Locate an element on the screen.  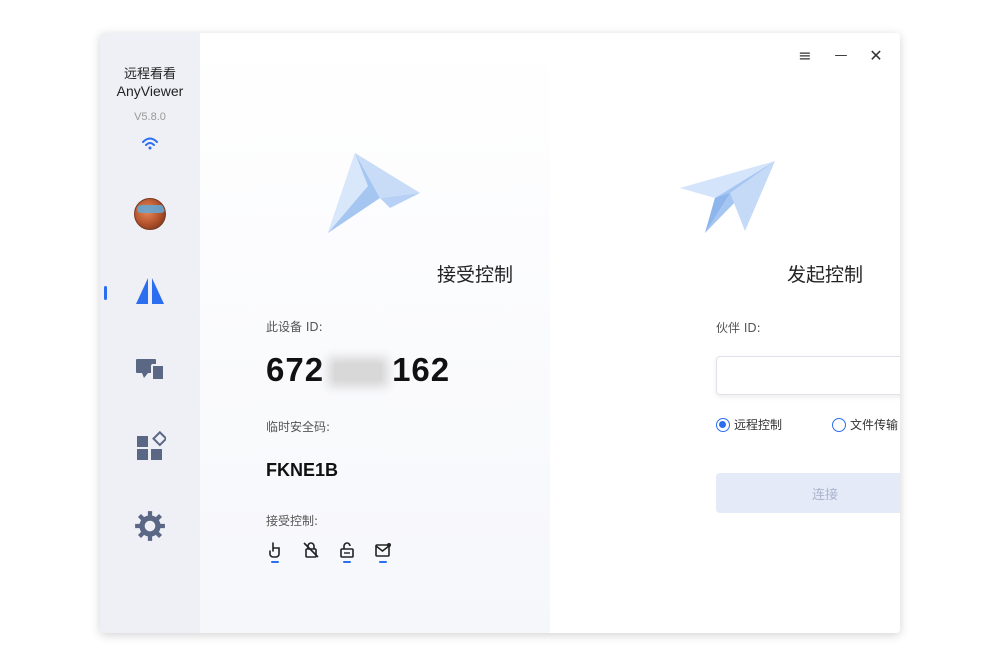
menu-button: ≡ is located at coordinates (805, 55).